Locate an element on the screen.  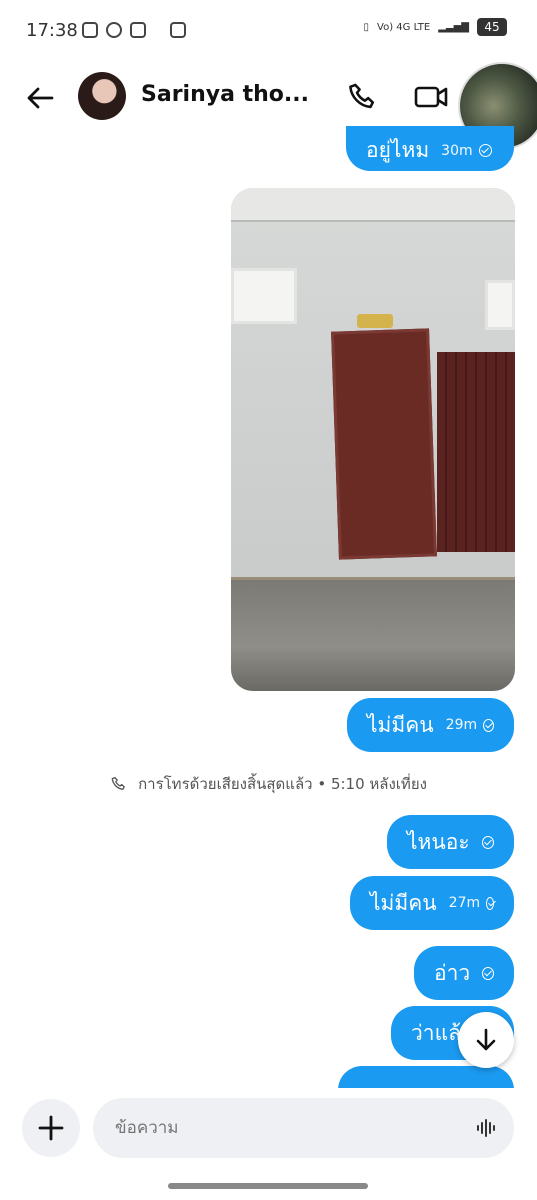
vibrate-icon: ▯ is located at coordinates (366, 27).